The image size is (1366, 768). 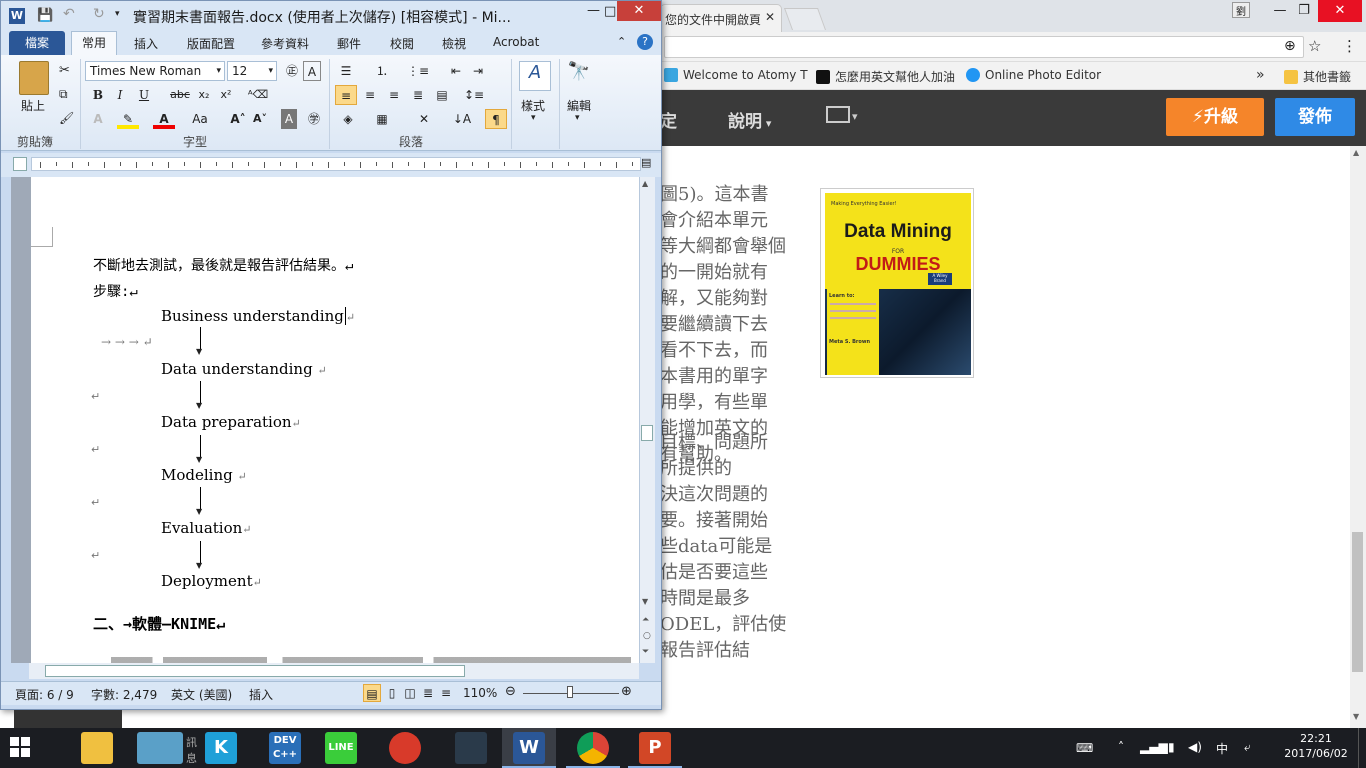 What do you see at coordinates (454, 43) in the screenshot?
I see `tab-view: 檢視` at bounding box center [454, 43].